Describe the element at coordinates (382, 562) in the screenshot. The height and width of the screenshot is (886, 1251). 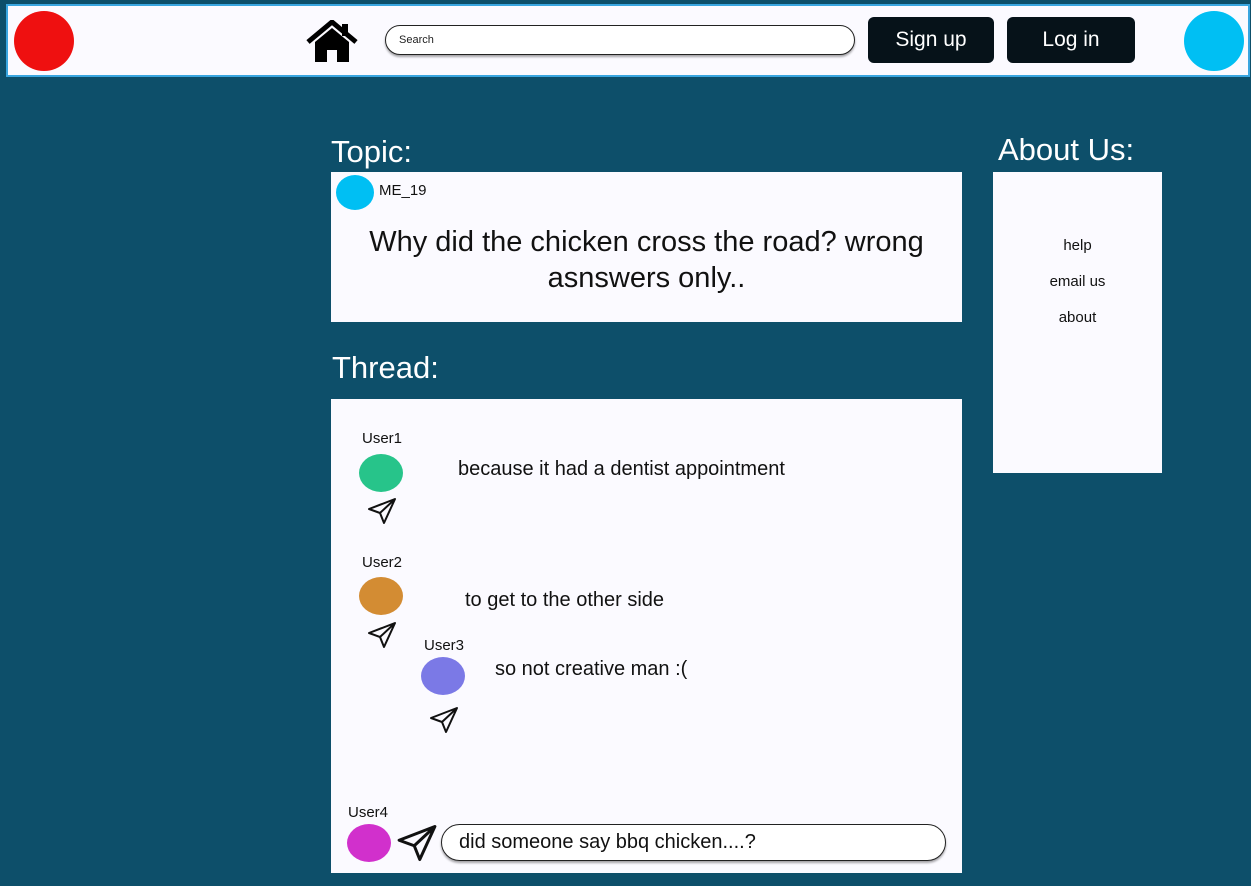
I see `post-username: User2` at that location.